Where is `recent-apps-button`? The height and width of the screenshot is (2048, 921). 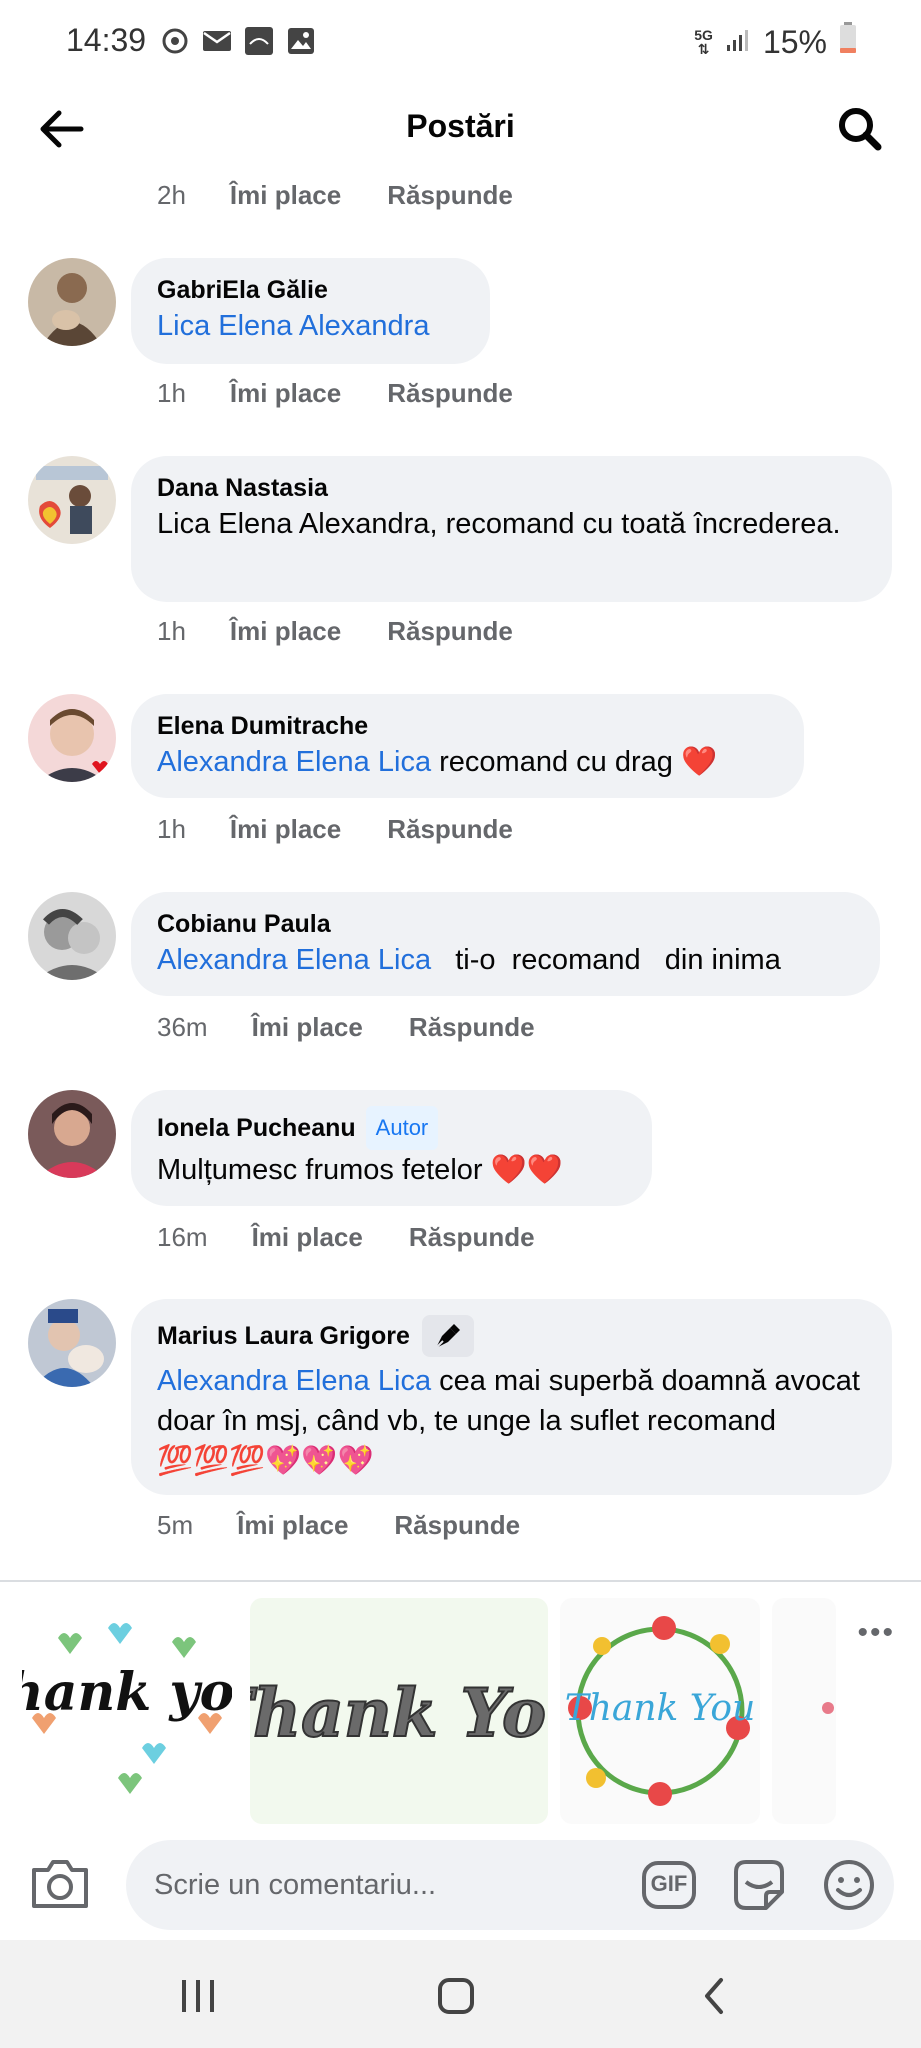
recent-apps-button is located at coordinates (198, 1996).